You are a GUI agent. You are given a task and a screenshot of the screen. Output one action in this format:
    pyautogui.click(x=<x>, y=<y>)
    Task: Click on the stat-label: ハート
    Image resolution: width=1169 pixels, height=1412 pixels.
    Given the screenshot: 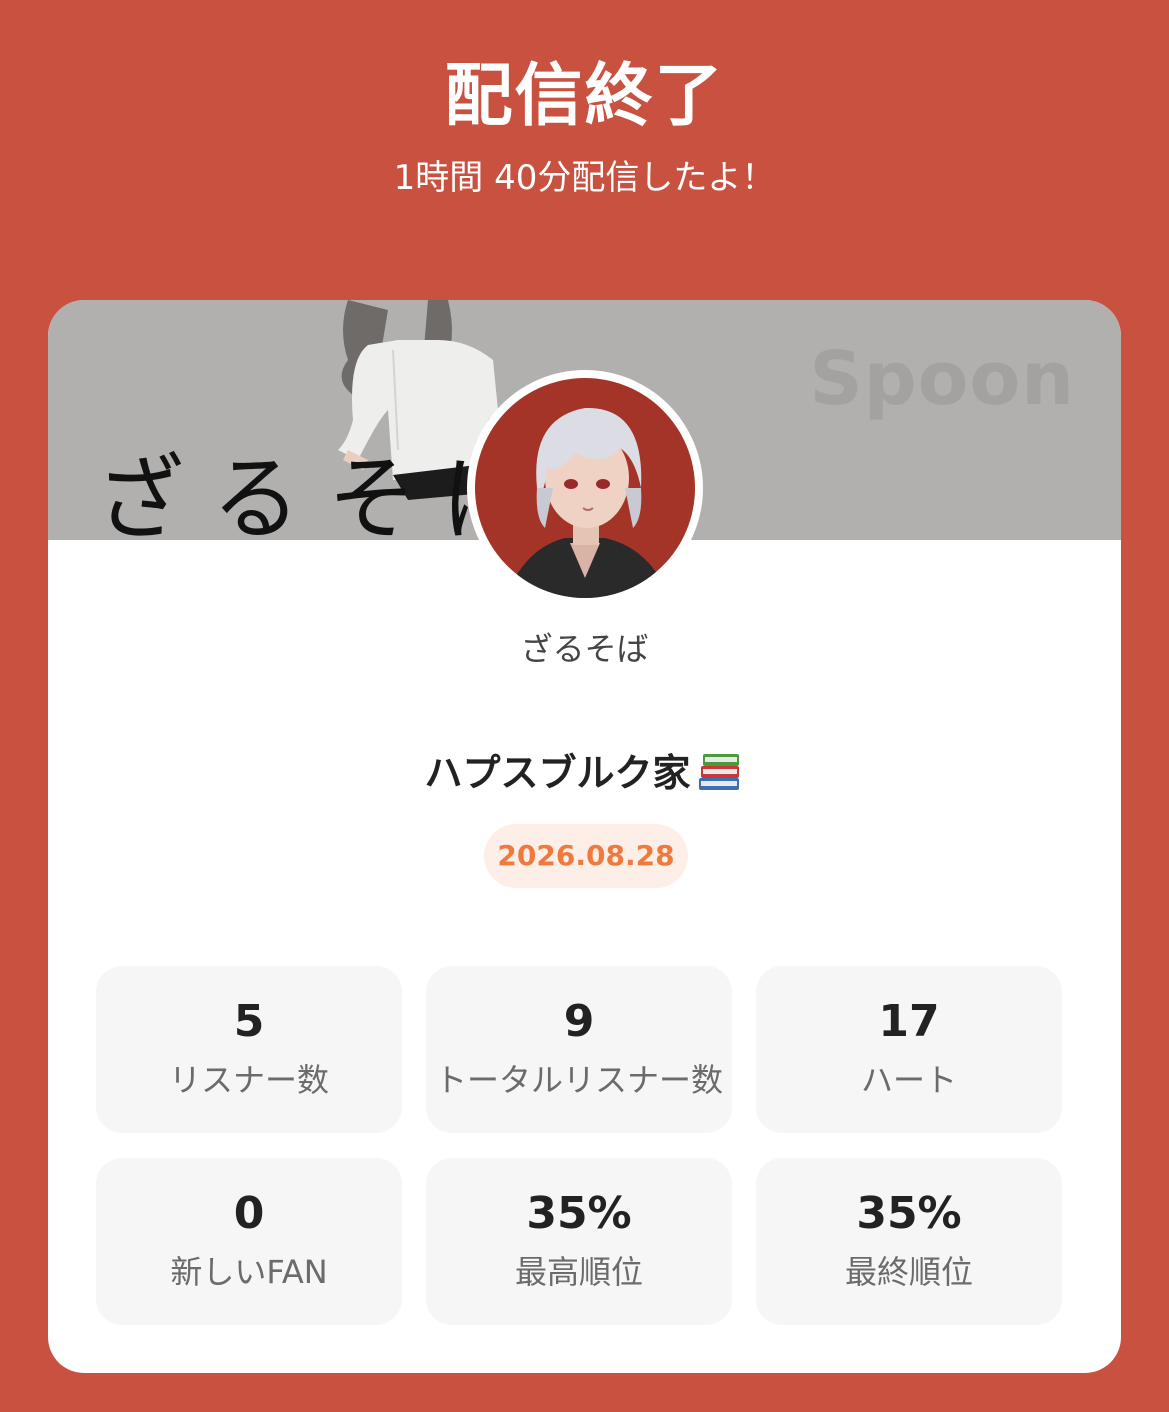 What is the action you would take?
    pyautogui.click(x=908, y=1080)
    